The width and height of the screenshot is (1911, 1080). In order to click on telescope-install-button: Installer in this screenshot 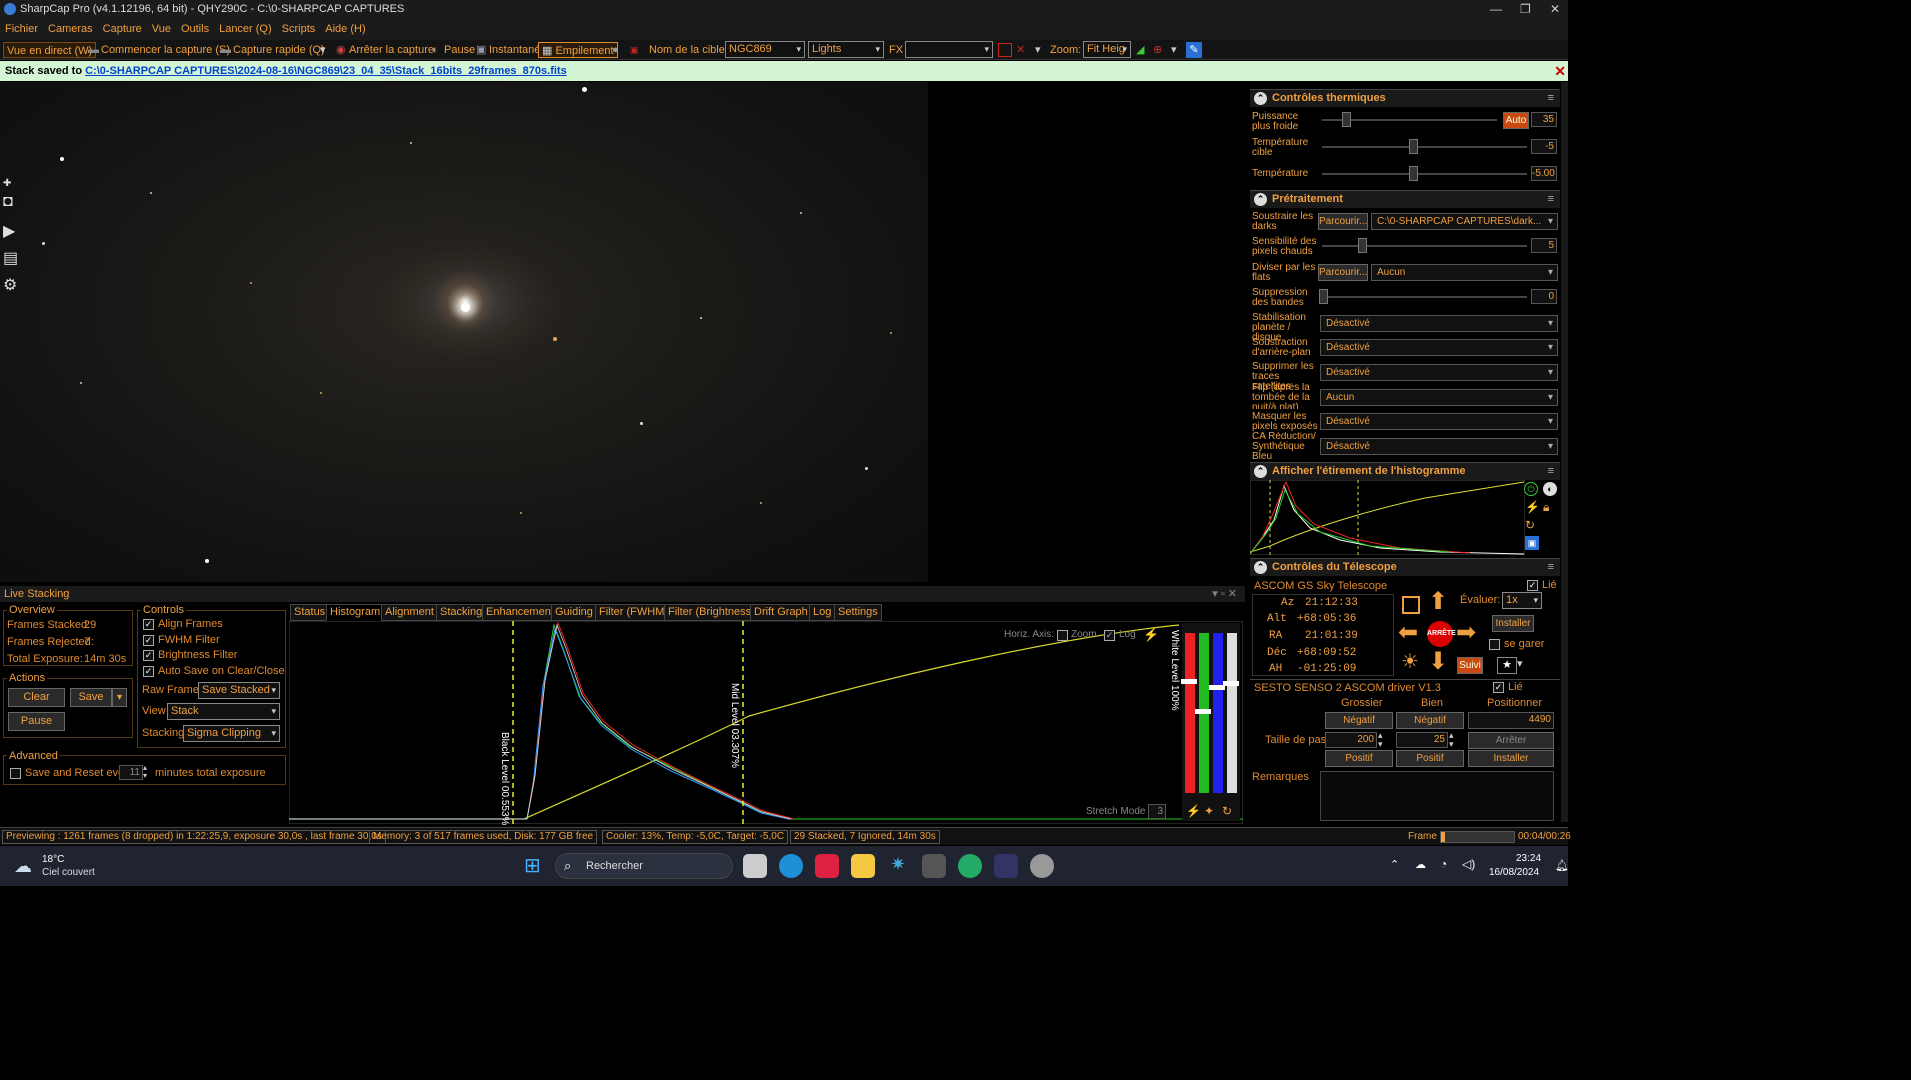, I will do `click(1513, 623)`.